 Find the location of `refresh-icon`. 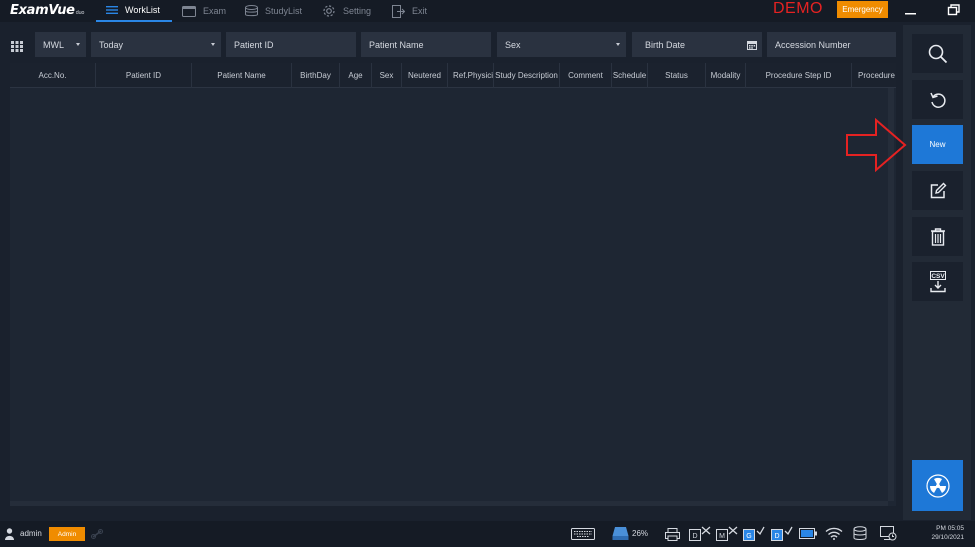

refresh-icon is located at coordinates (937, 100).